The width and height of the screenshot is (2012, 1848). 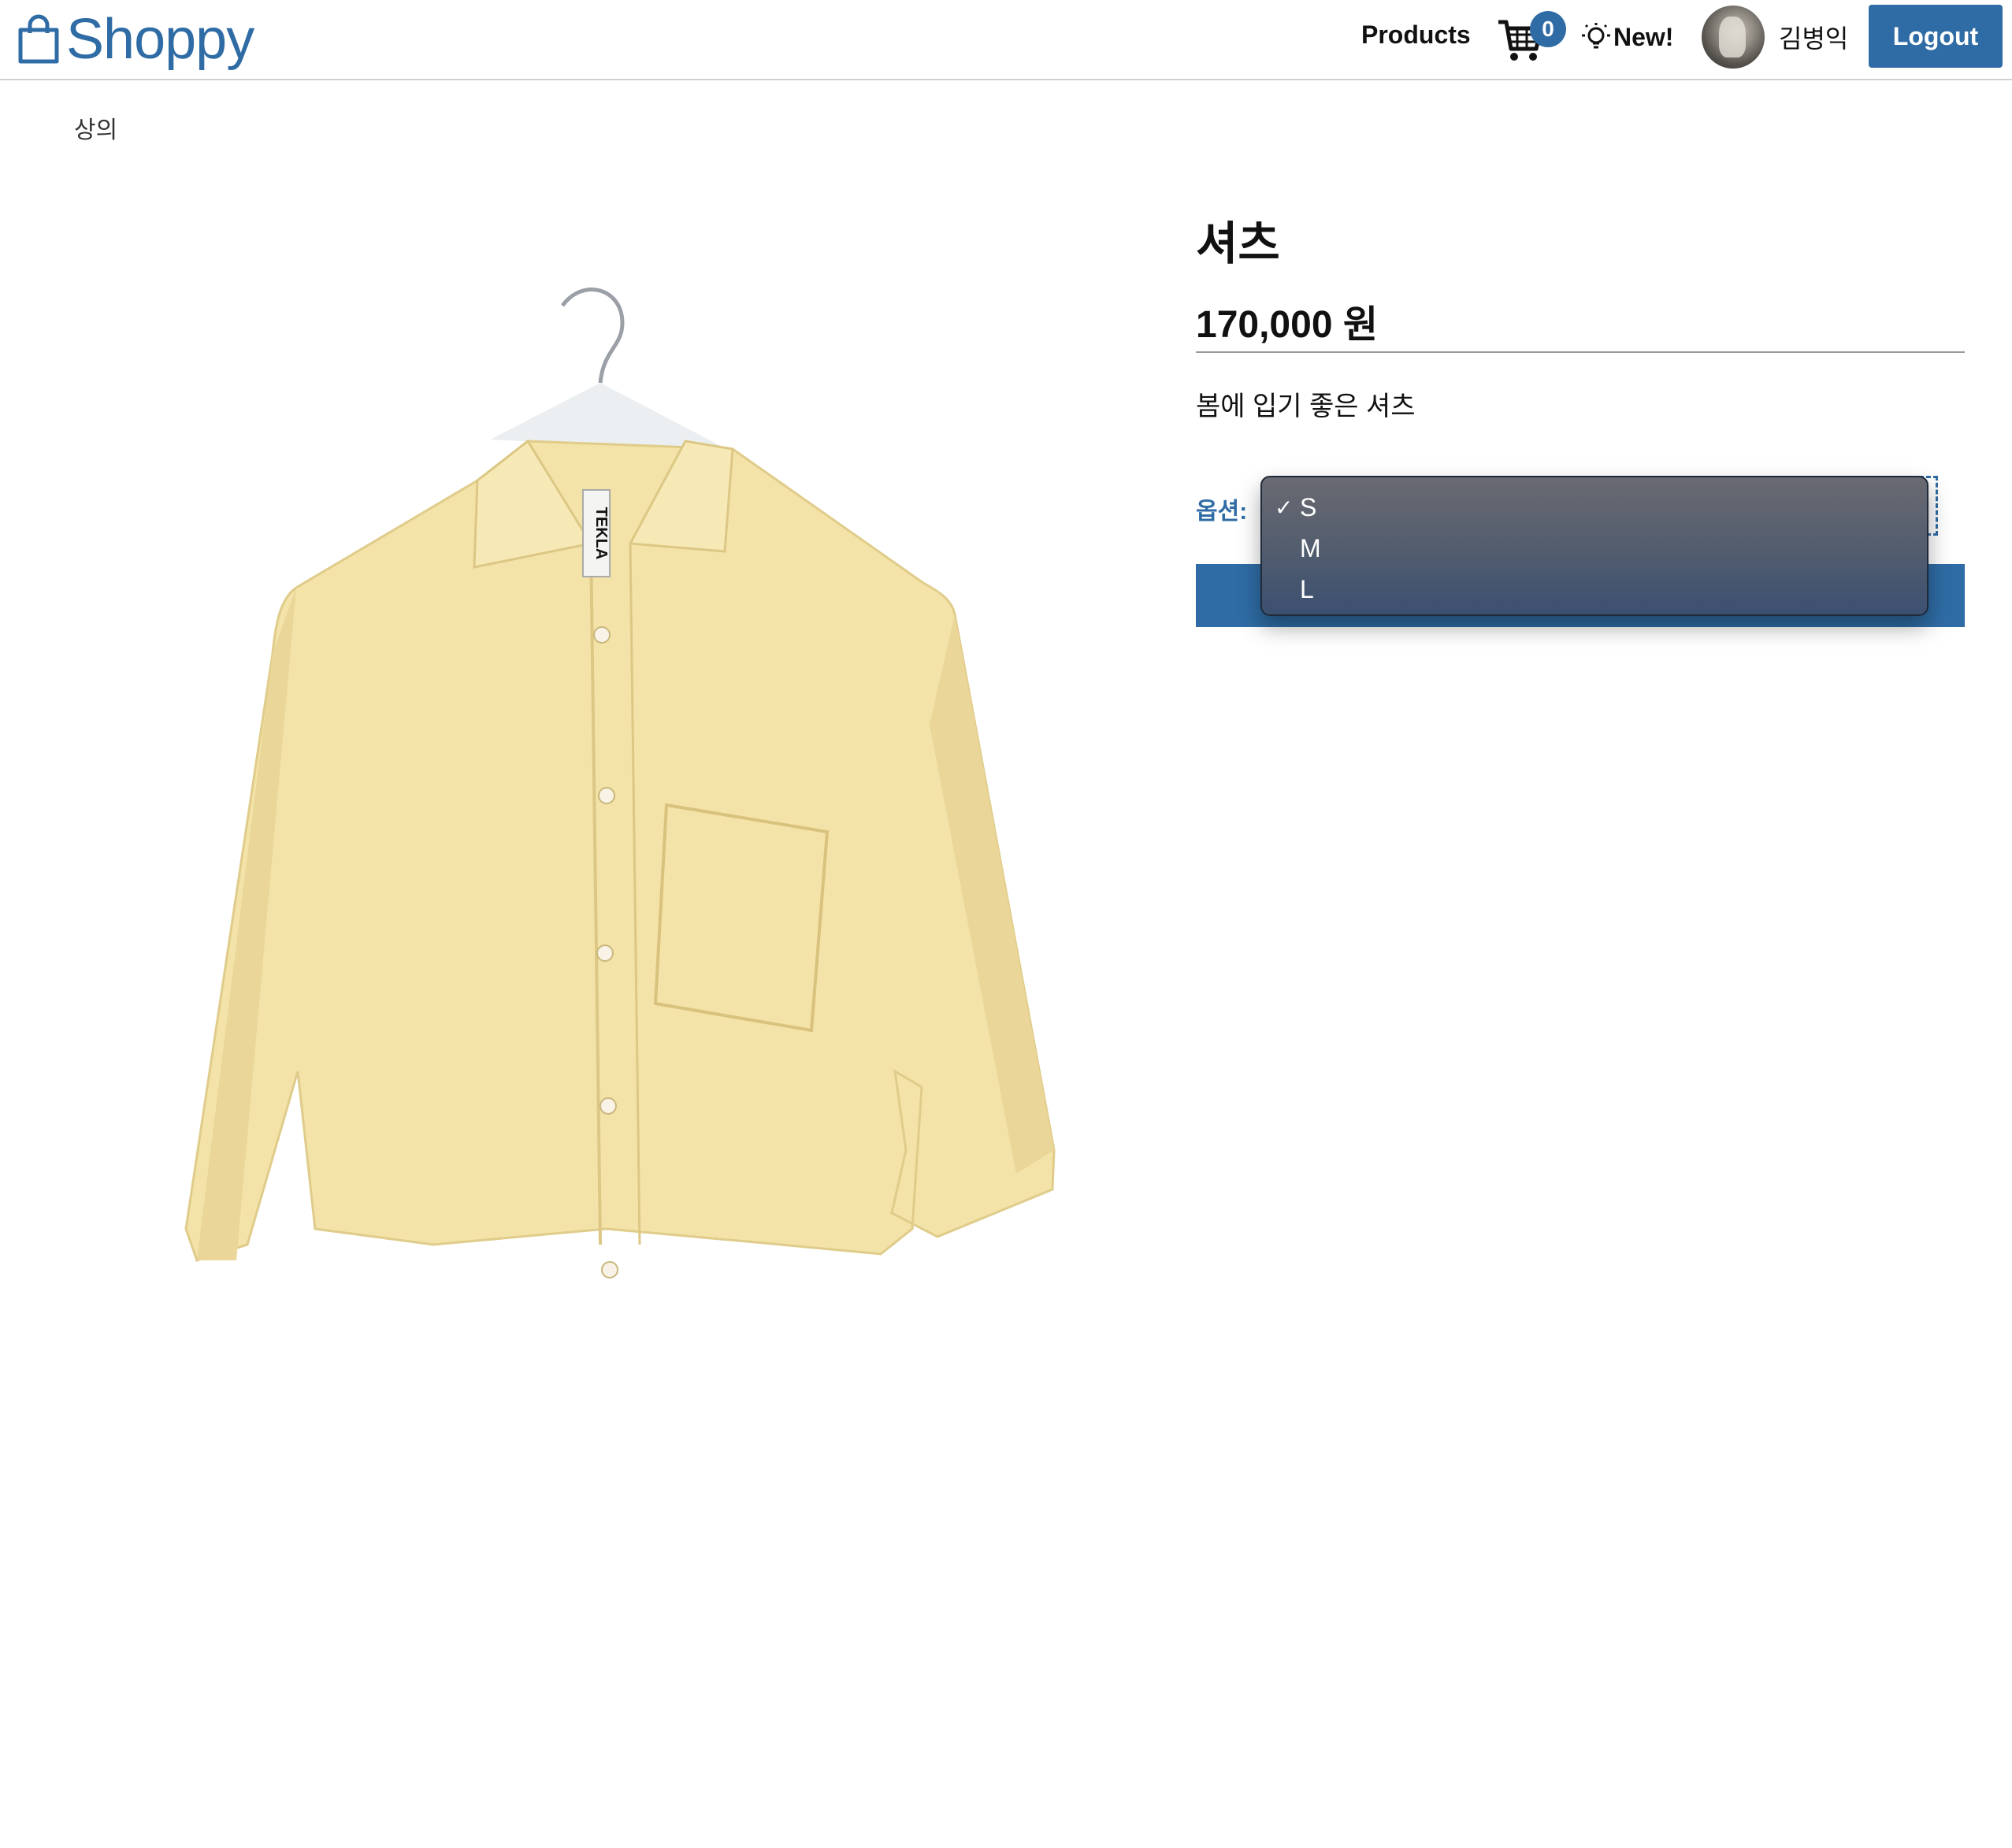 What do you see at coordinates (1308, 506) in the screenshot?
I see `size-option-label: S` at bounding box center [1308, 506].